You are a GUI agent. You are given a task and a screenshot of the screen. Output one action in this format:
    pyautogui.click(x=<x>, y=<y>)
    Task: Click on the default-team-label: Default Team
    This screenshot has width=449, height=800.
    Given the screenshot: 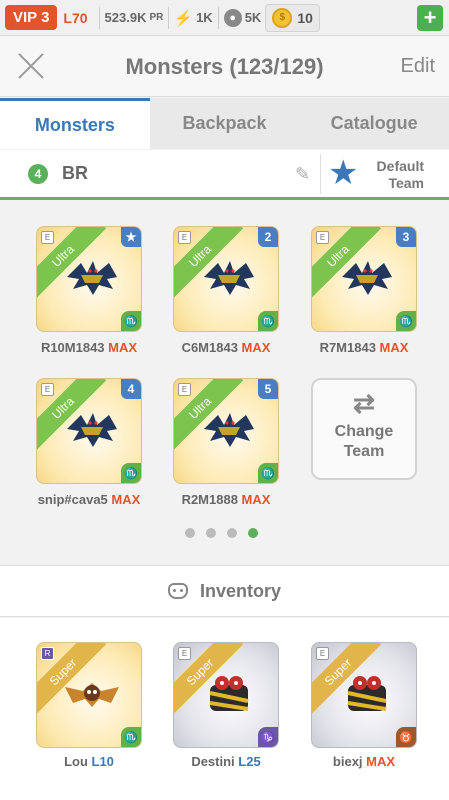 What is the action you would take?
    pyautogui.click(x=397, y=175)
    